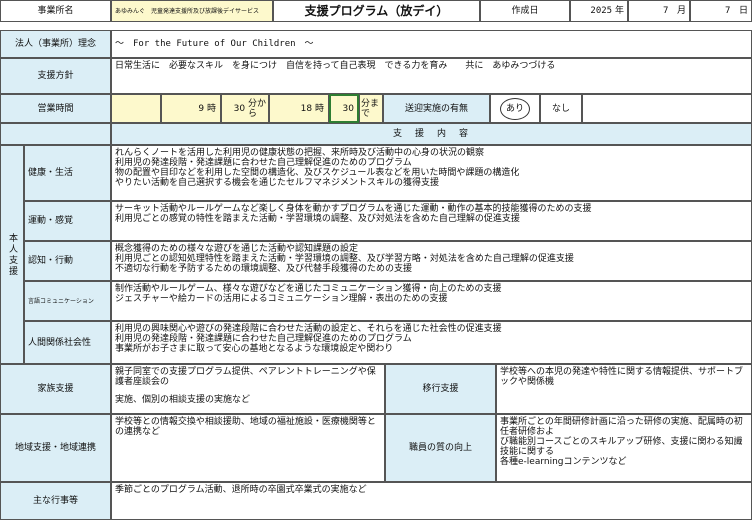 This screenshot has height=520, width=752. I want to click on page-title: 支援プログラム（放デイ）, so click(376, 11).